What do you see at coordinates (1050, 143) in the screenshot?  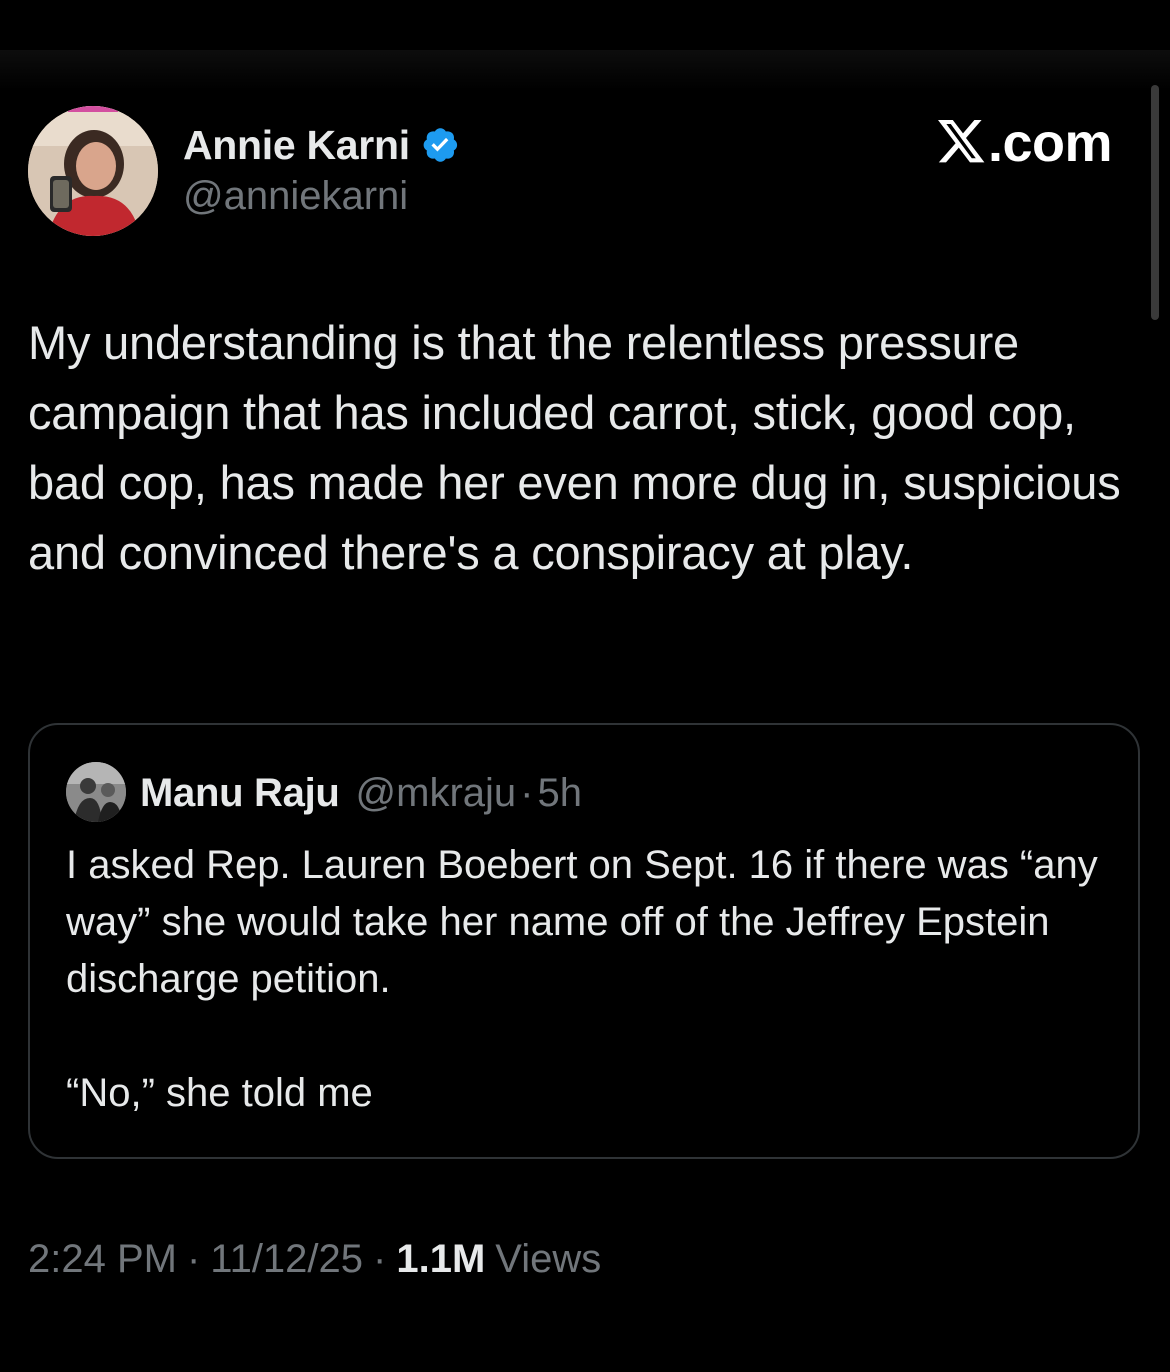 I see `brand-text: .com` at bounding box center [1050, 143].